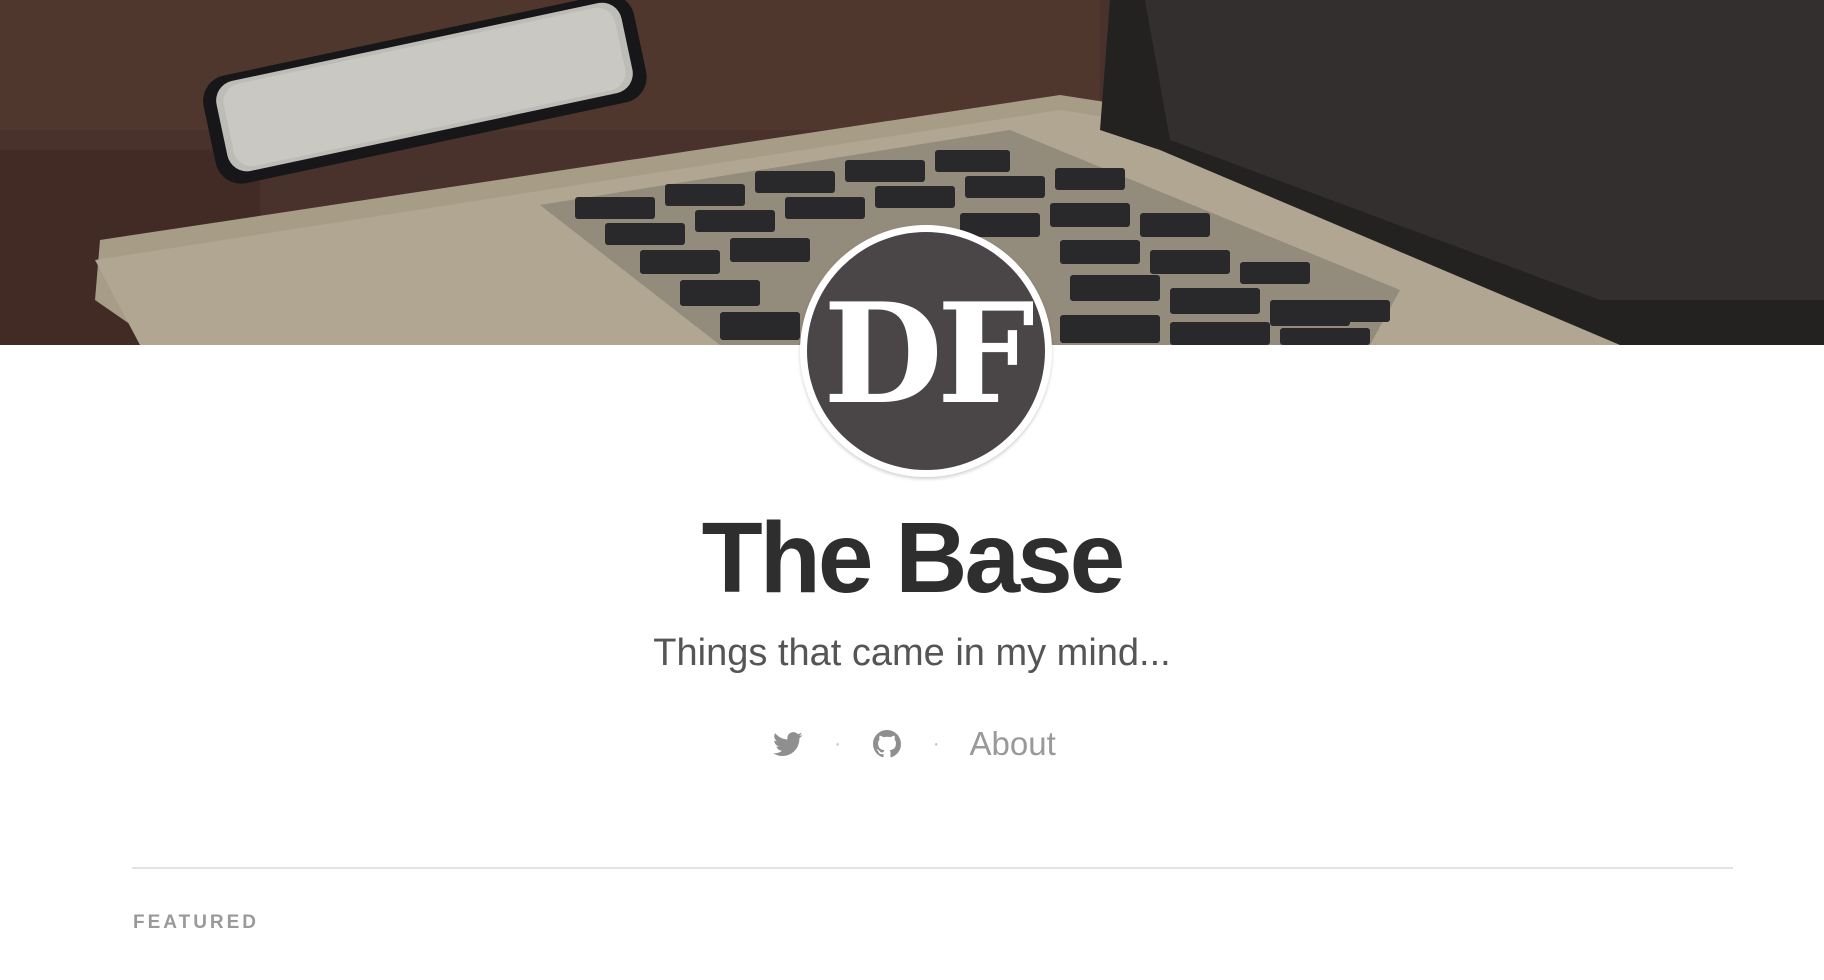 The width and height of the screenshot is (1824, 980). What do you see at coordinates (788, 744) in the screenshot?
I see `twitter-icon` at bounding box center [788, 744].